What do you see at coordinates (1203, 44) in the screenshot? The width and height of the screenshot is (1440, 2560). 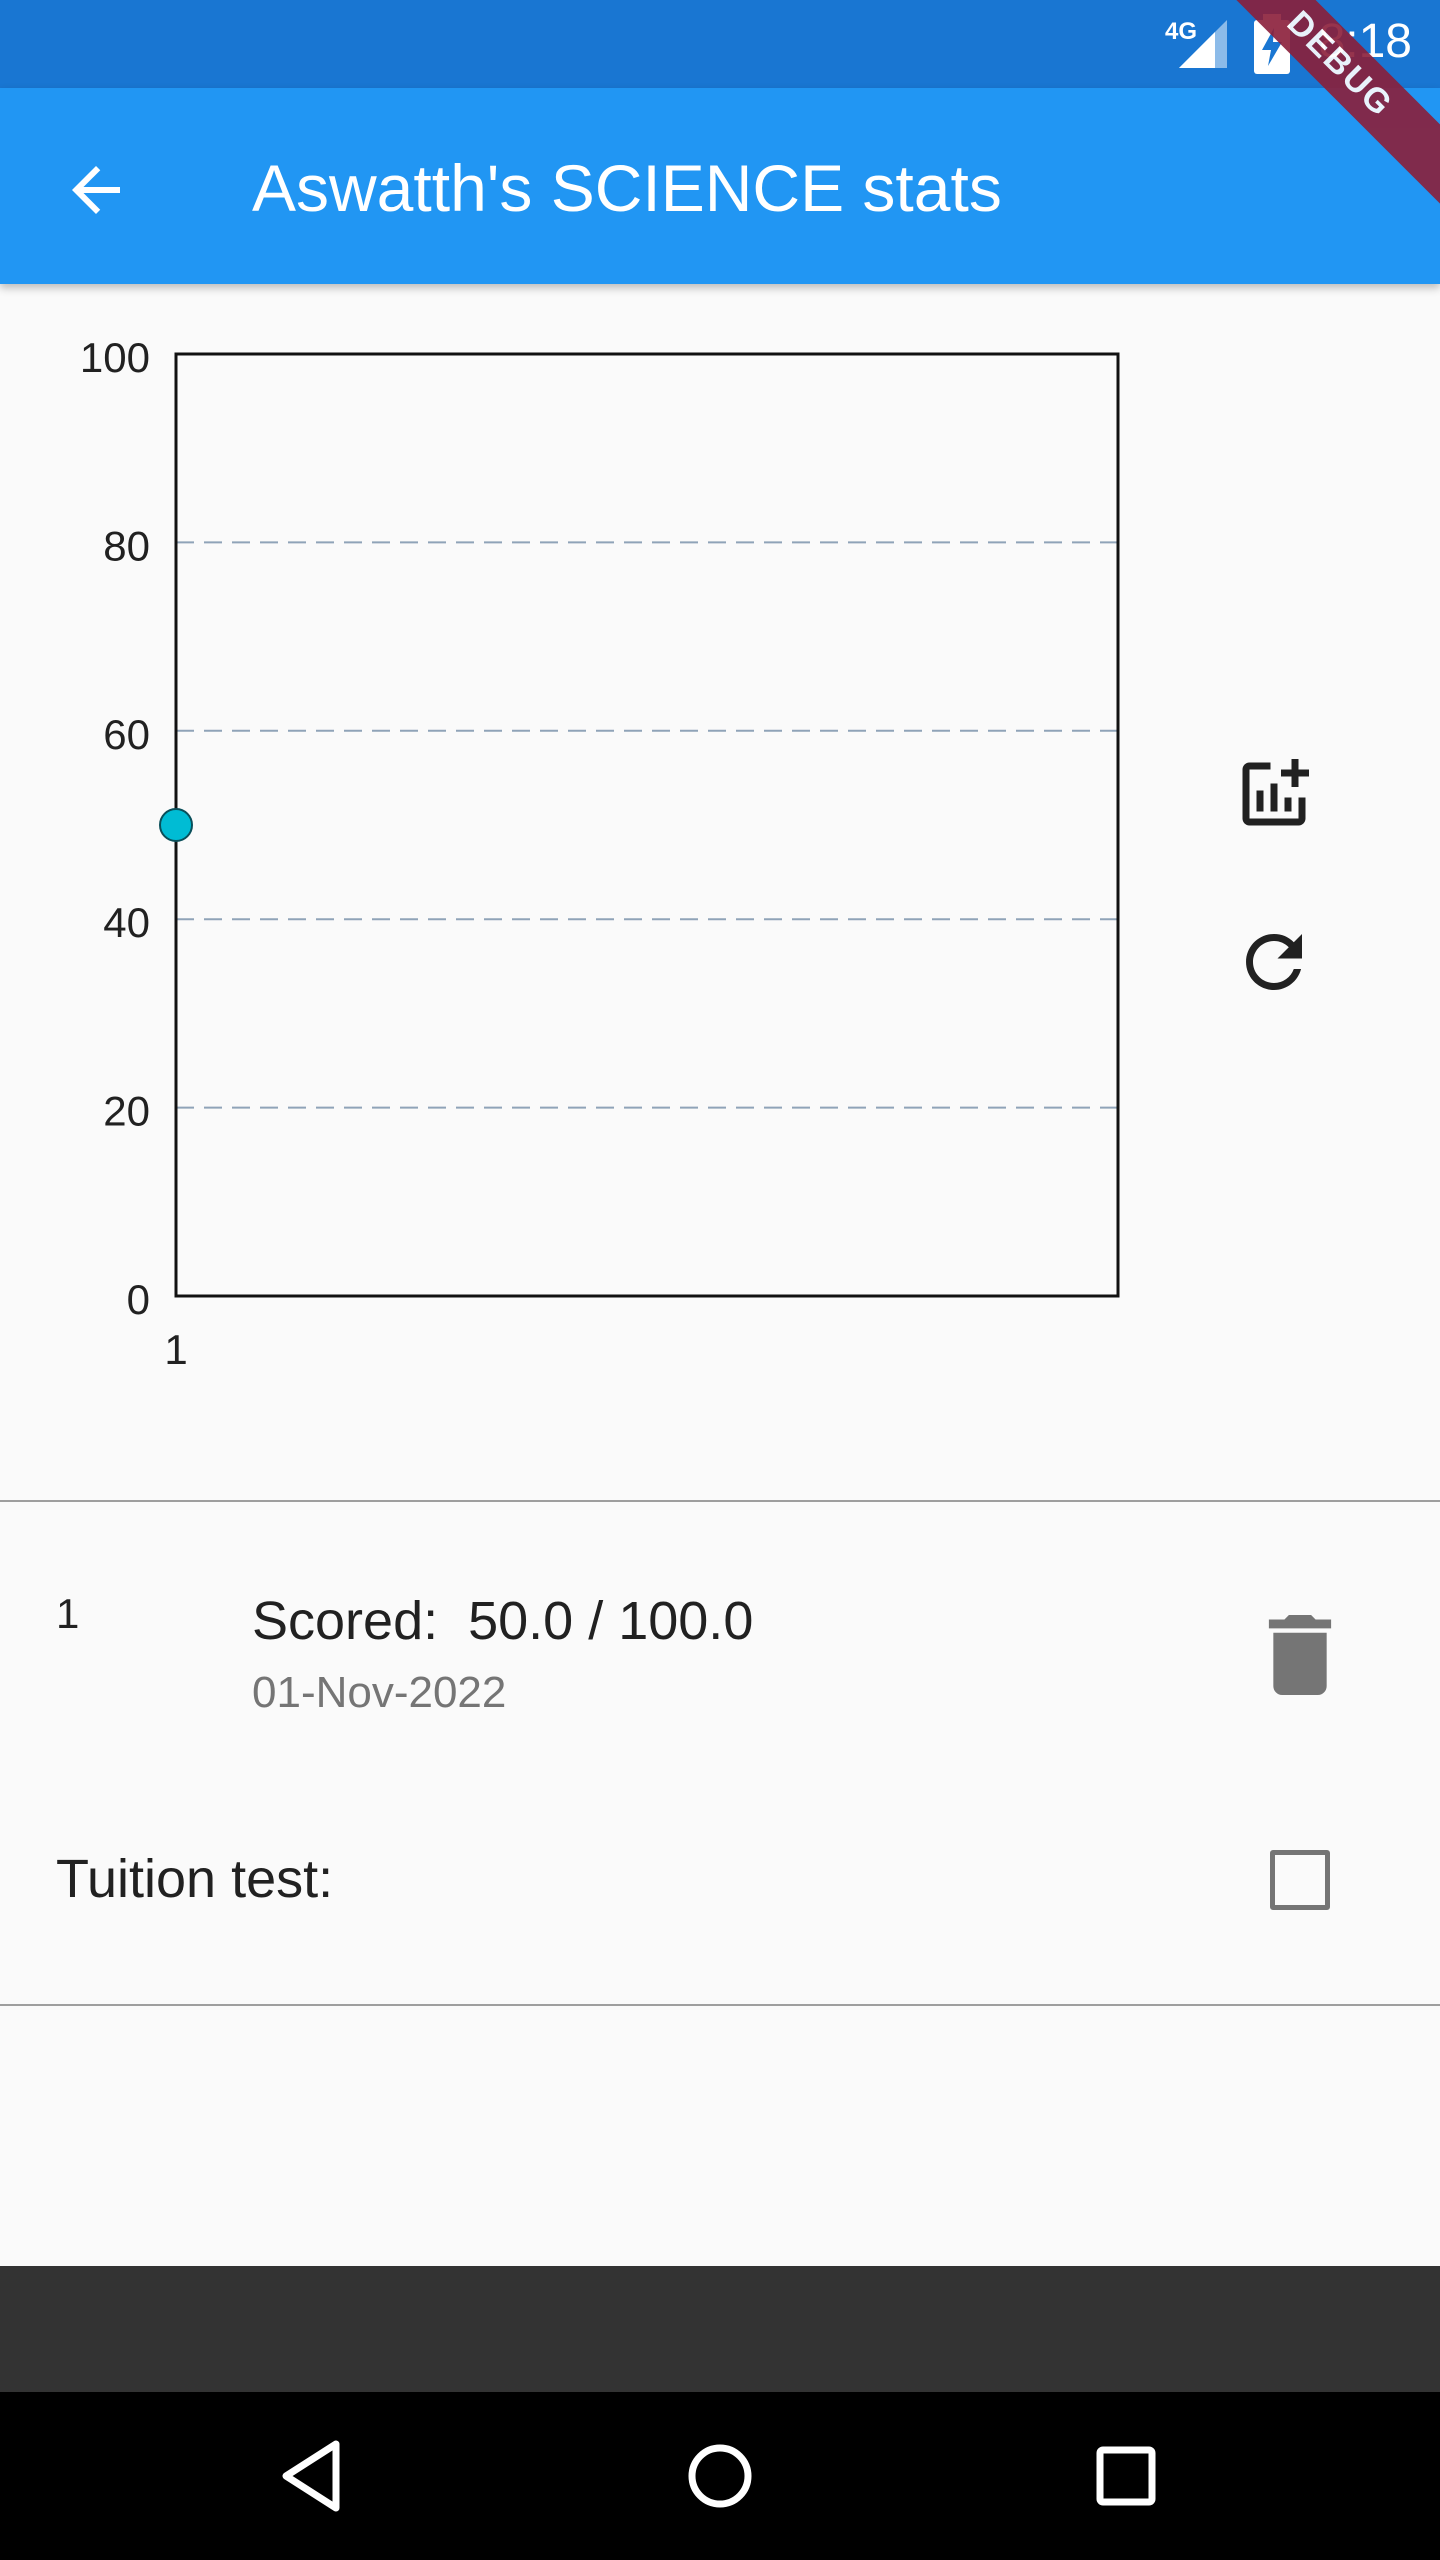 I see `signal-icon` at bounding box center [1203, 44].